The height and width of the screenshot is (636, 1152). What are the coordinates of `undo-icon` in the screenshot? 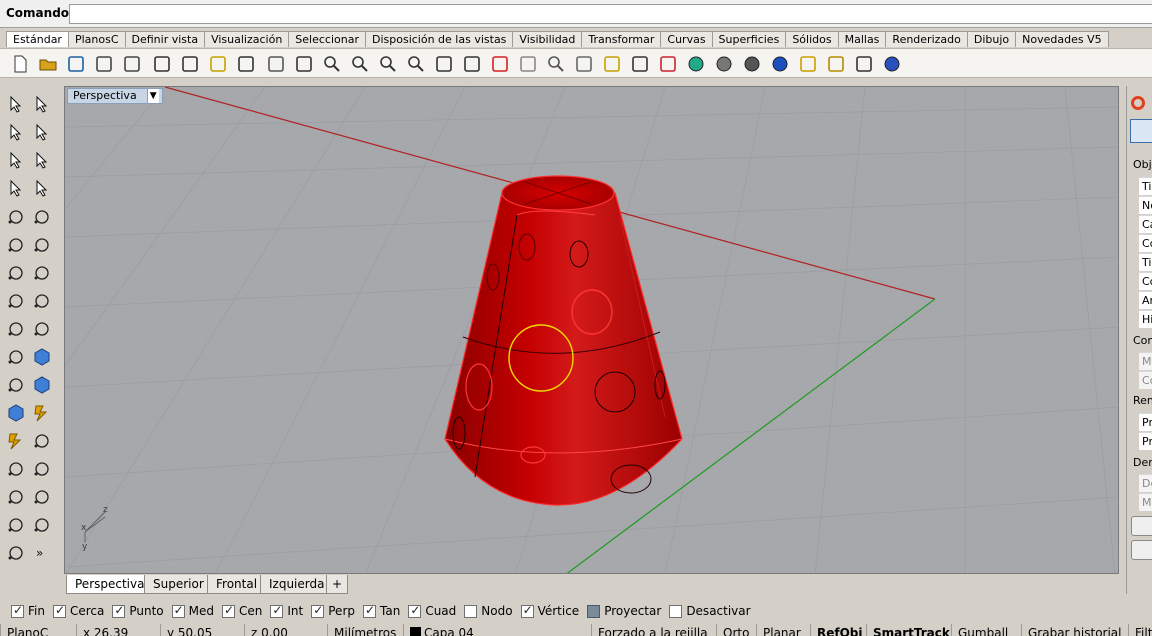 It's located at (246, 64).